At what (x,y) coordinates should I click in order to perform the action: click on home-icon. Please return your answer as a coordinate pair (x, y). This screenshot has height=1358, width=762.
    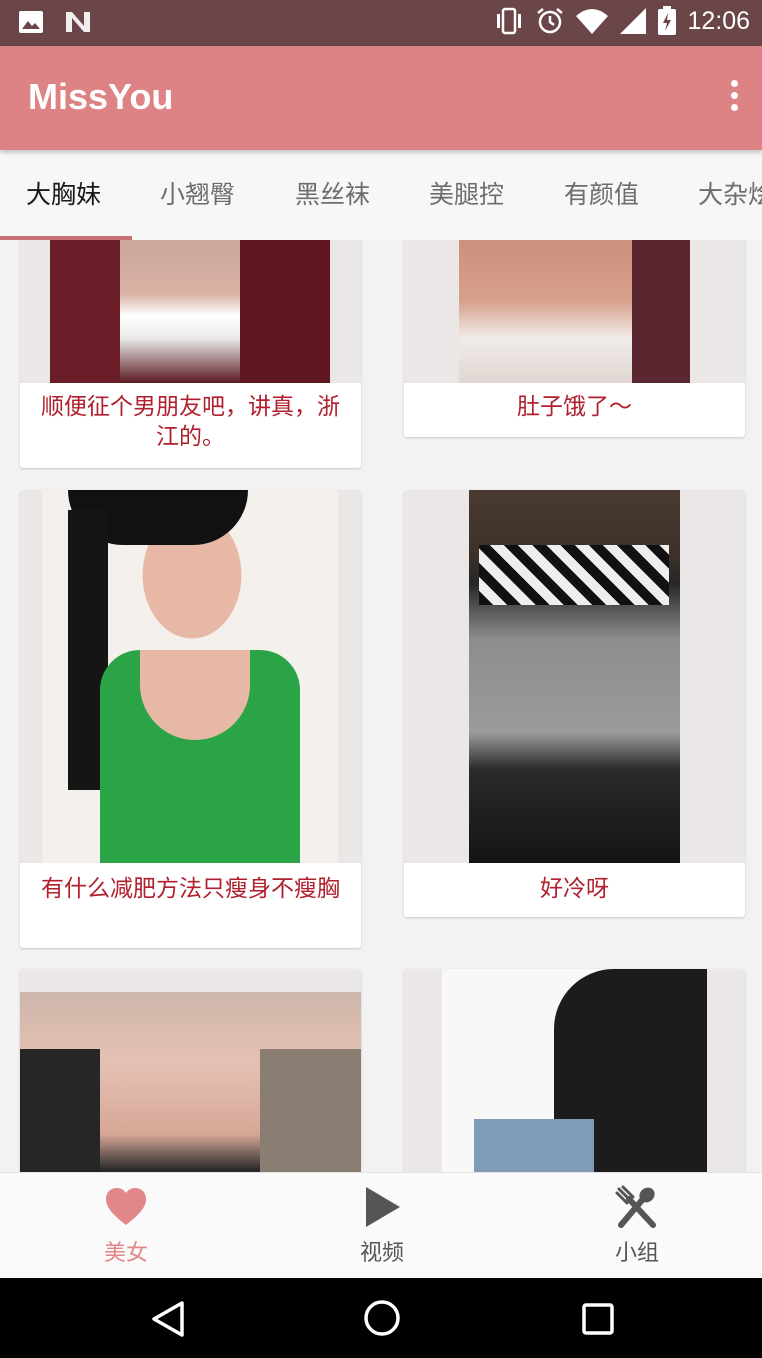
    Looking at the image, I should click on (382, 1318).